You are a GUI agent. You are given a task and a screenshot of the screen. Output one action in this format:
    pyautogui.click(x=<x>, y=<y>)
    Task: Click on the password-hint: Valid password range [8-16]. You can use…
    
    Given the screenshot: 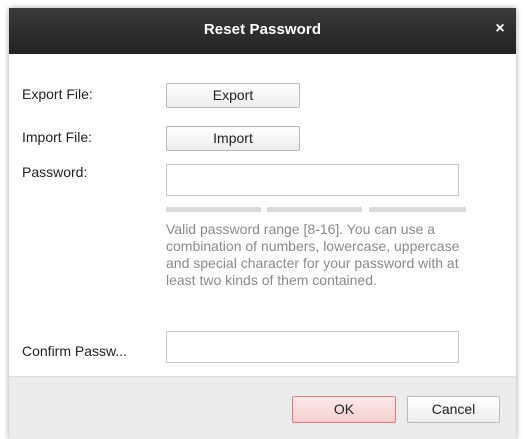 What is the action you would take?
    pyautogui.click(x=313, y=254)
    